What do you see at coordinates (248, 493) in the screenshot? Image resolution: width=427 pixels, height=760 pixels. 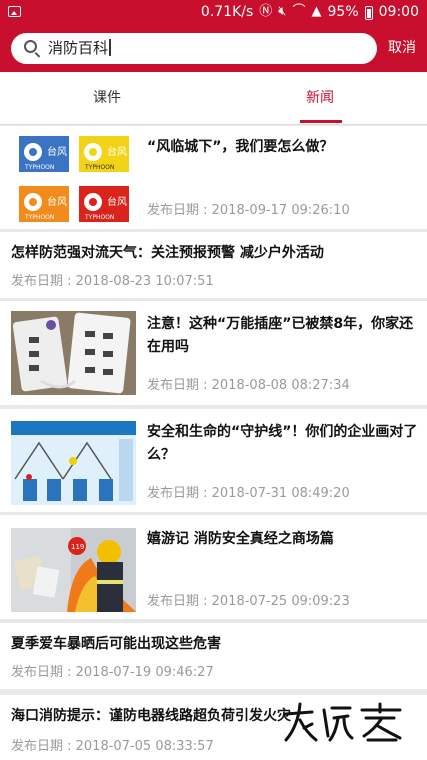 I see `news-date: 发布日期 : 2018-07-31 08:49:20` at bounding box center [248, 493].